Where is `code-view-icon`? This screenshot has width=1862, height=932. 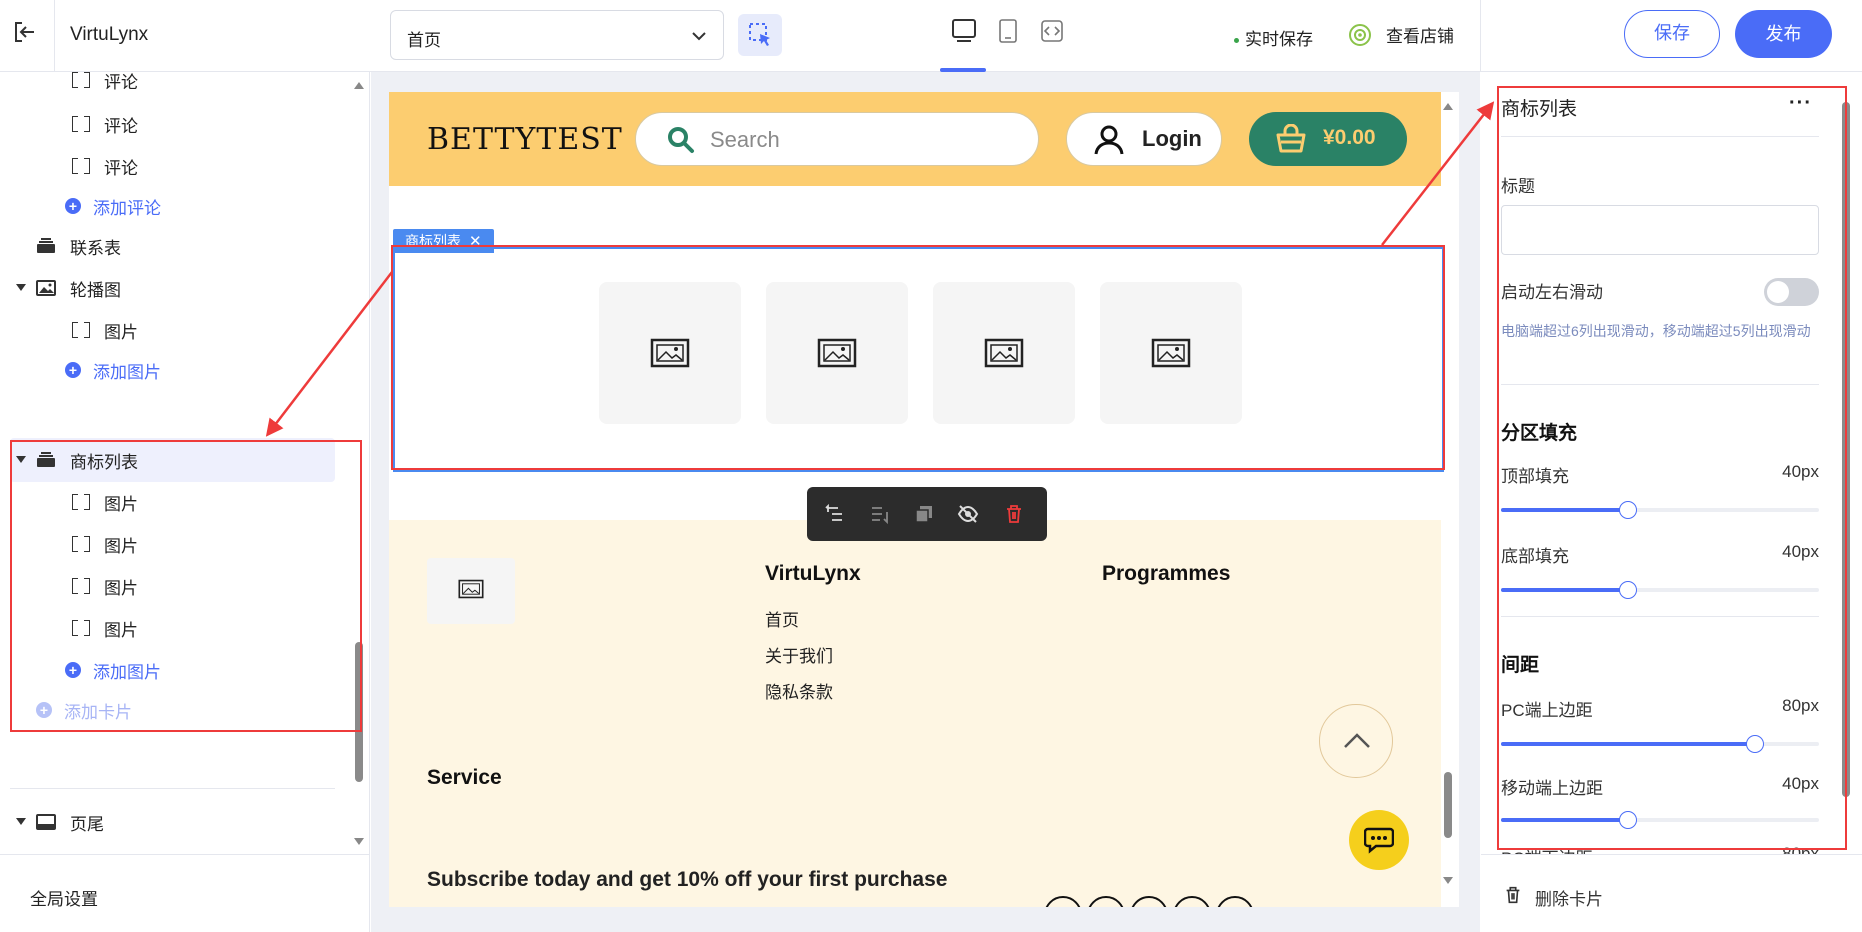
code-view-icon is located at coordinates (1052, 31).